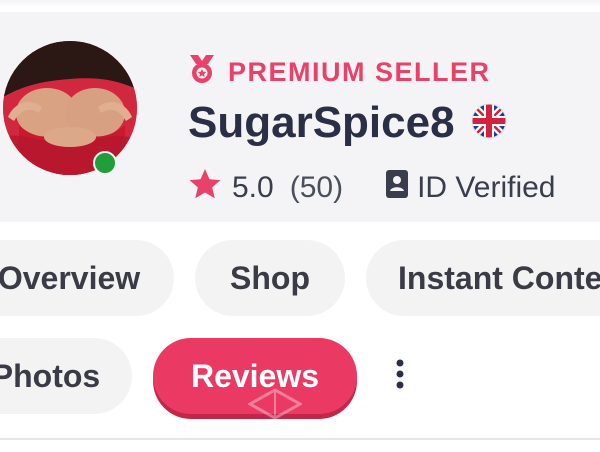  I want to click on id-card-icon, so click(397, 188).